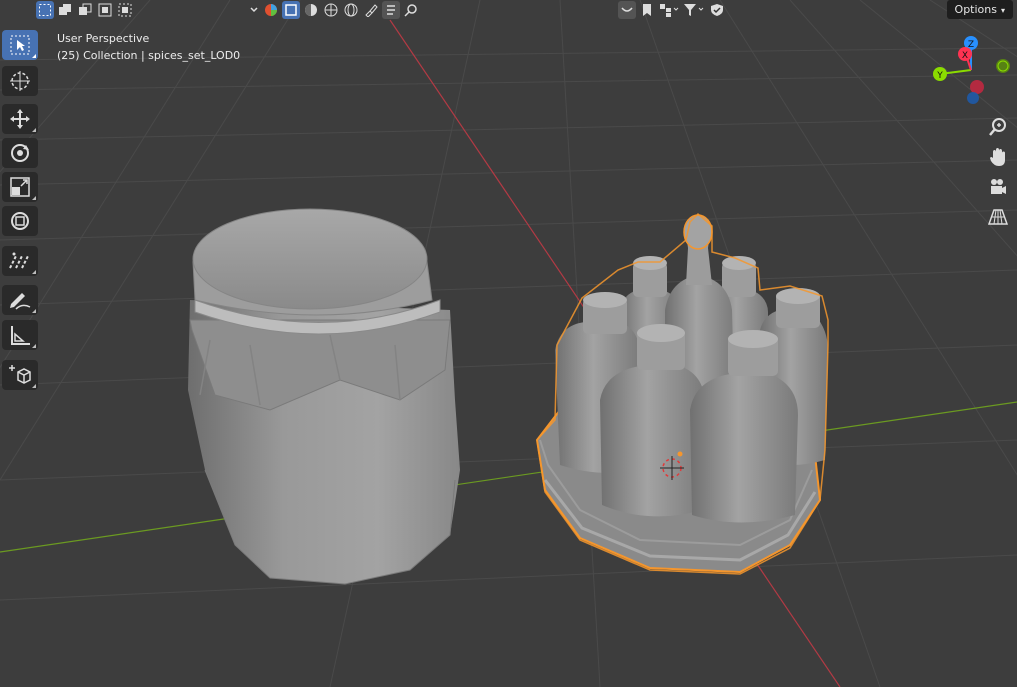 The image size is (1017, 687). I want to click on transform-icon, so click(20, 221).